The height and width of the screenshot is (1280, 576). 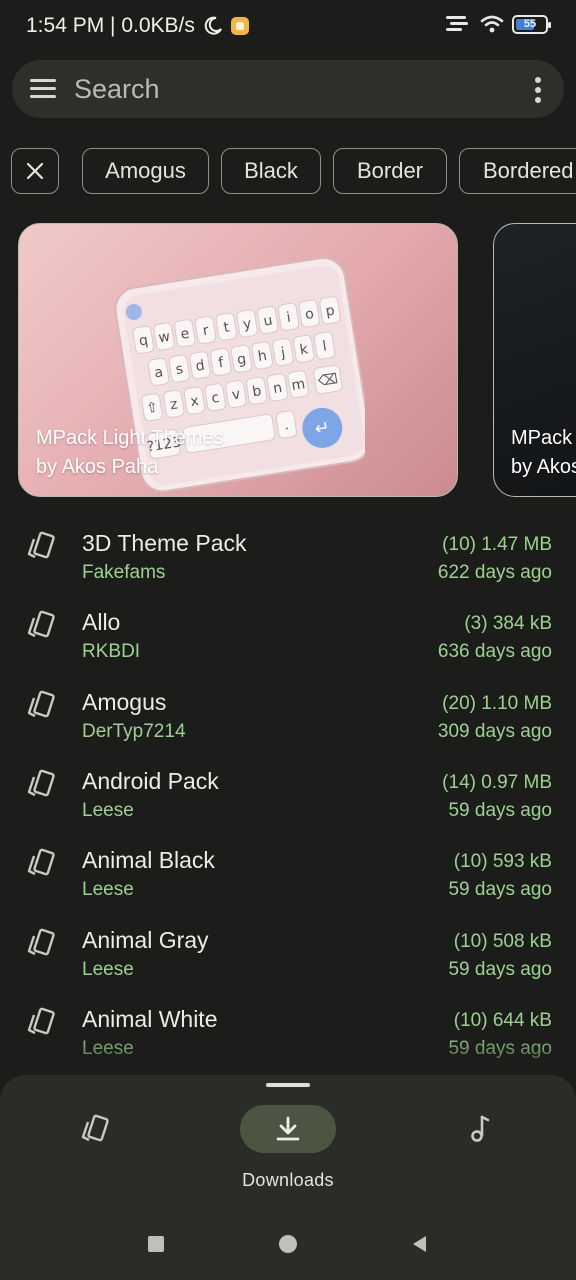 I want to click on system-navigation, so click(x=288, y=1244).